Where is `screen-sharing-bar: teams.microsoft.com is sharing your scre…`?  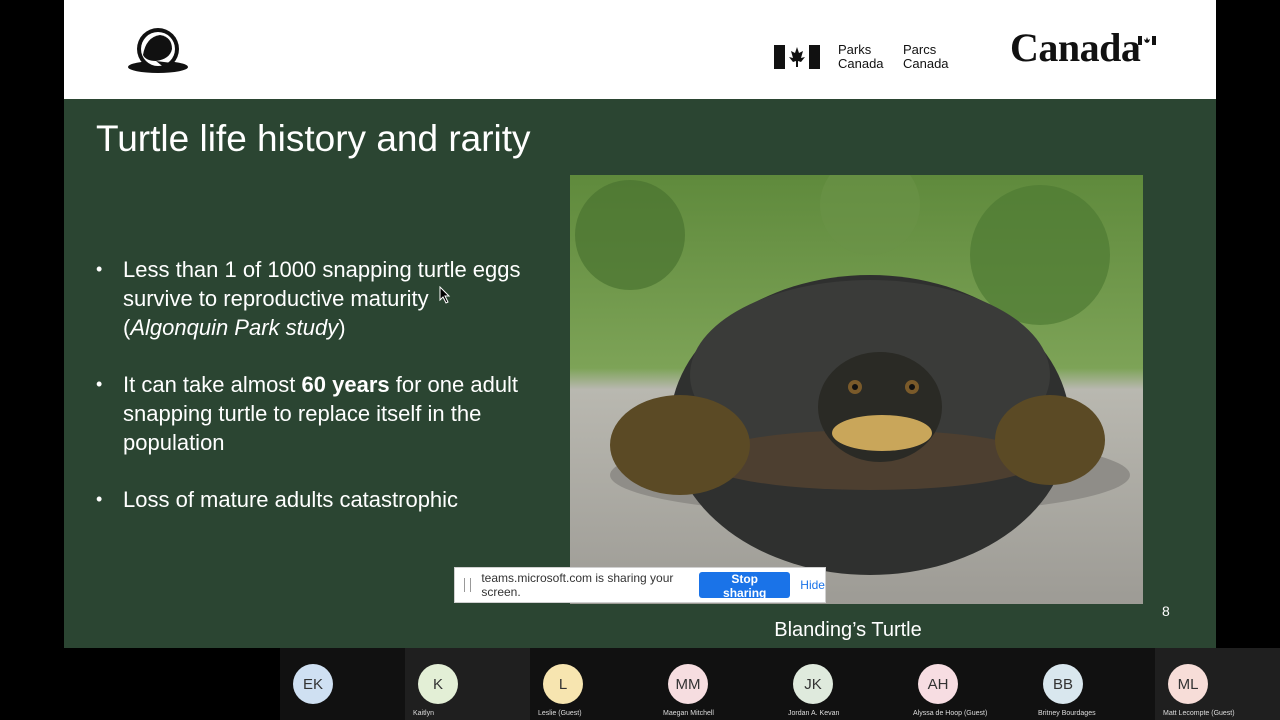
screen-sharing-bar: teams.microsoft.com is sharing your scre… is located at coordinates (640, 585).